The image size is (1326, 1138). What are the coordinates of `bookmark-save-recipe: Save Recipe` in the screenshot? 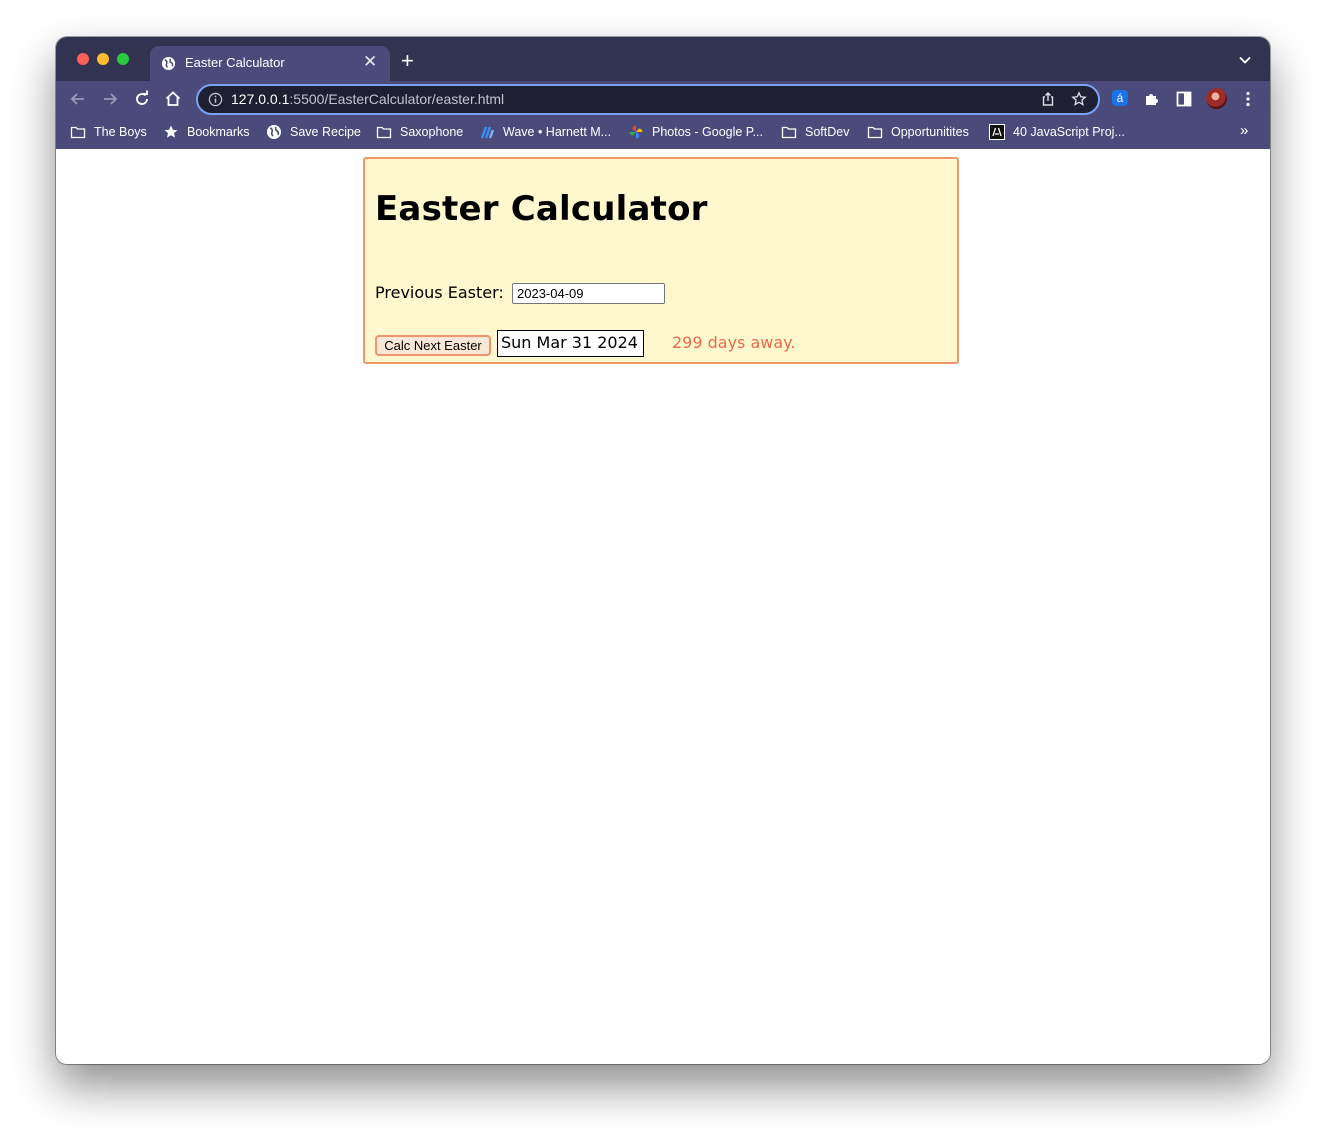 It's located at (313, 132).